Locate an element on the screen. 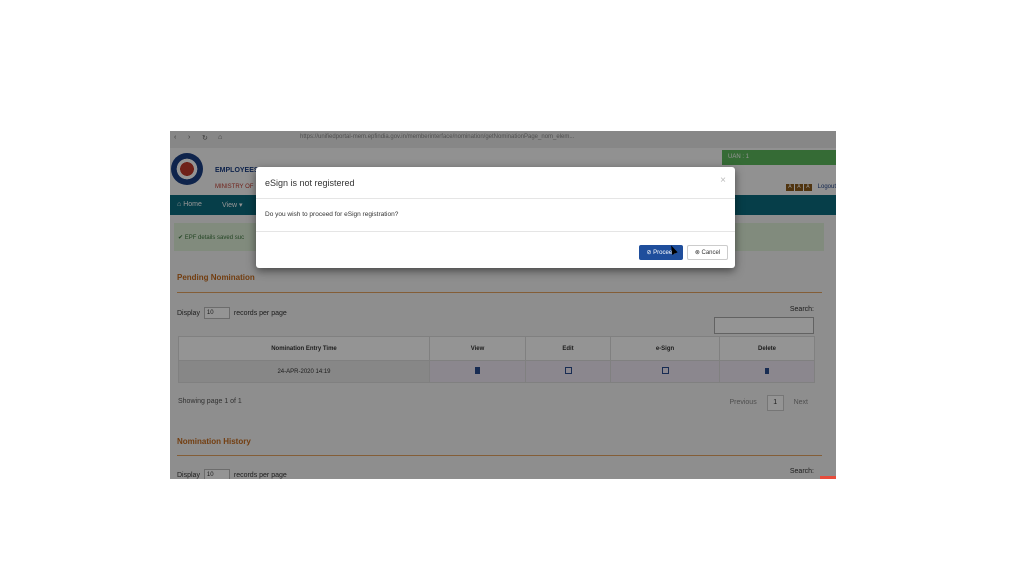 The height and width of the screenshot is (576, 1024). dialog-title: eSign is not registered is located at coordinates (310, 183).